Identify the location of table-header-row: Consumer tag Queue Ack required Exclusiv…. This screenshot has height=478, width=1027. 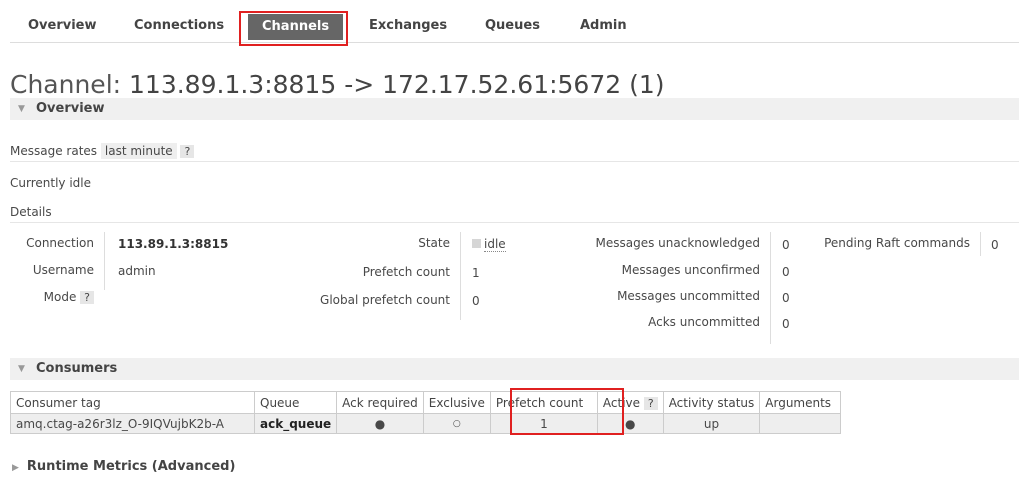
(426, 402).